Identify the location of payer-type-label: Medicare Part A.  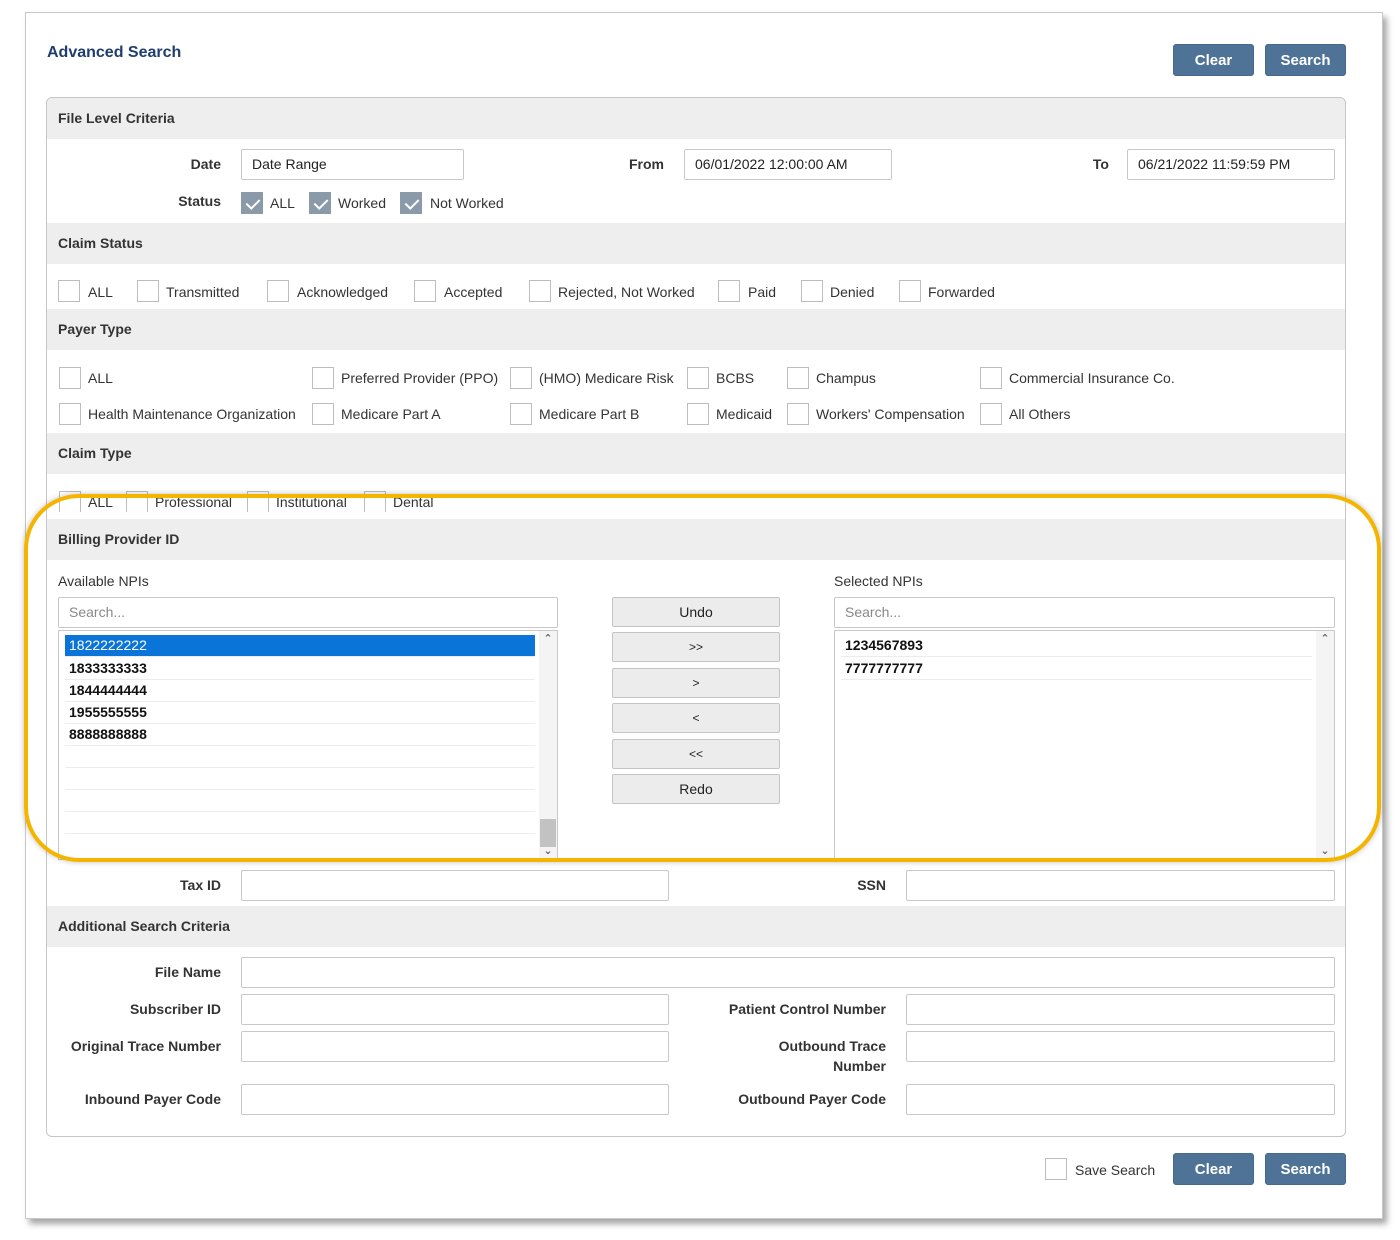
(391, 414).